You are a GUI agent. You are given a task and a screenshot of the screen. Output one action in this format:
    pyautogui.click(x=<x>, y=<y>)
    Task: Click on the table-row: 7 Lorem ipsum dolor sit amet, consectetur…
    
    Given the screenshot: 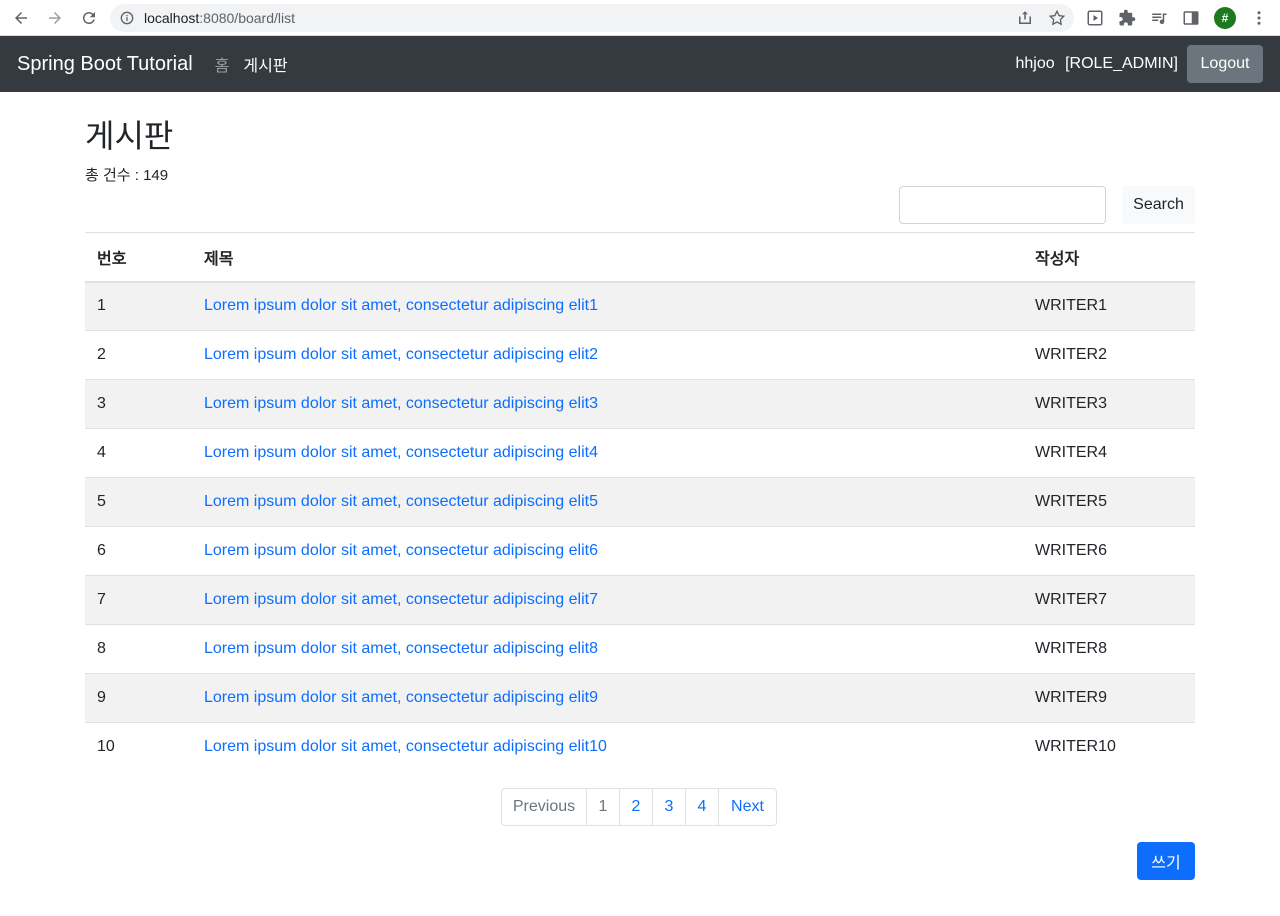 What is the action you would take?
    pyautogui.click(x=640, y=600)
    